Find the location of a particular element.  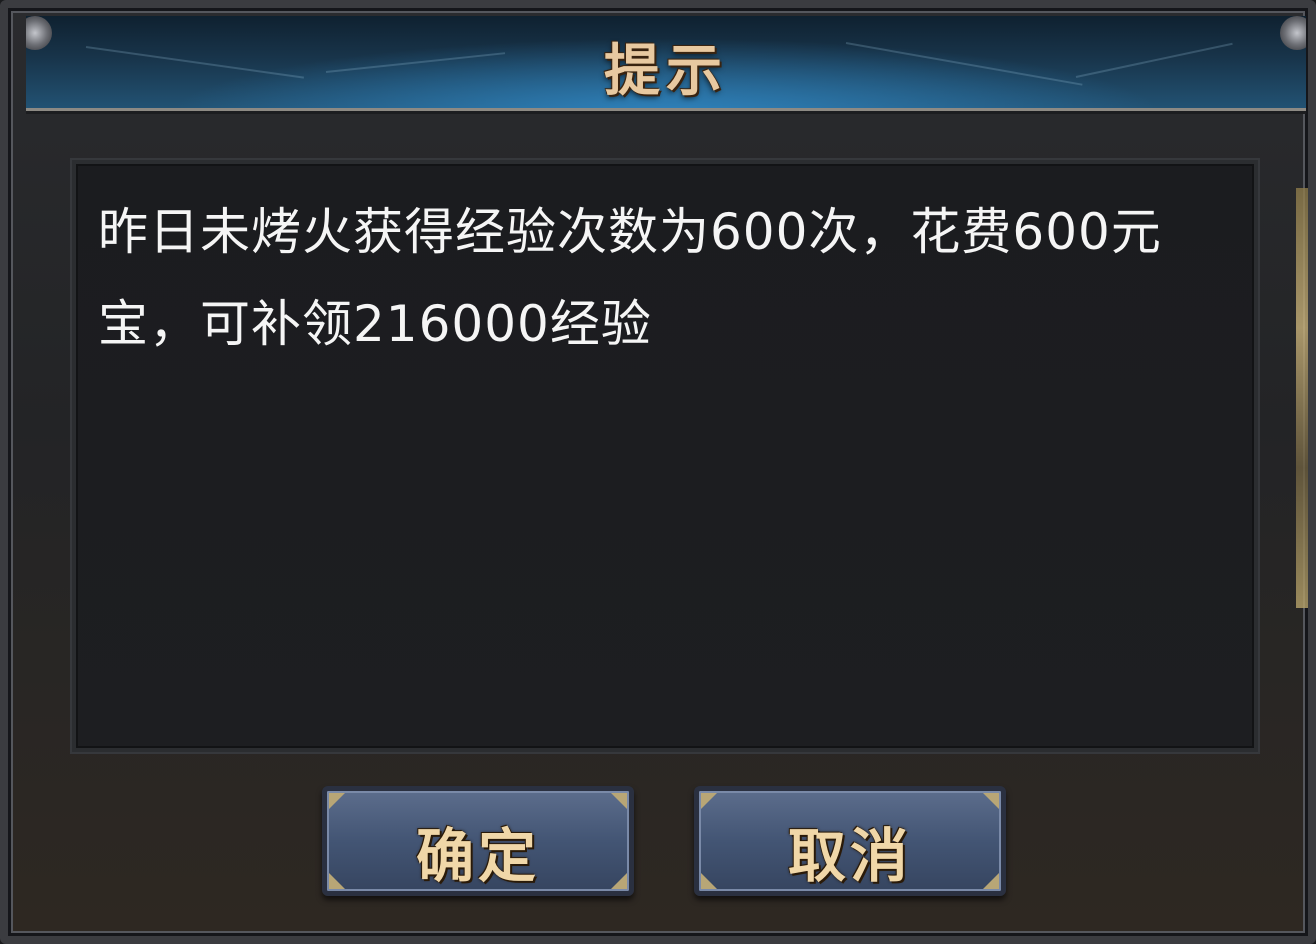

dialog-titlebar: 提示 is located at coordinates (666, 63).